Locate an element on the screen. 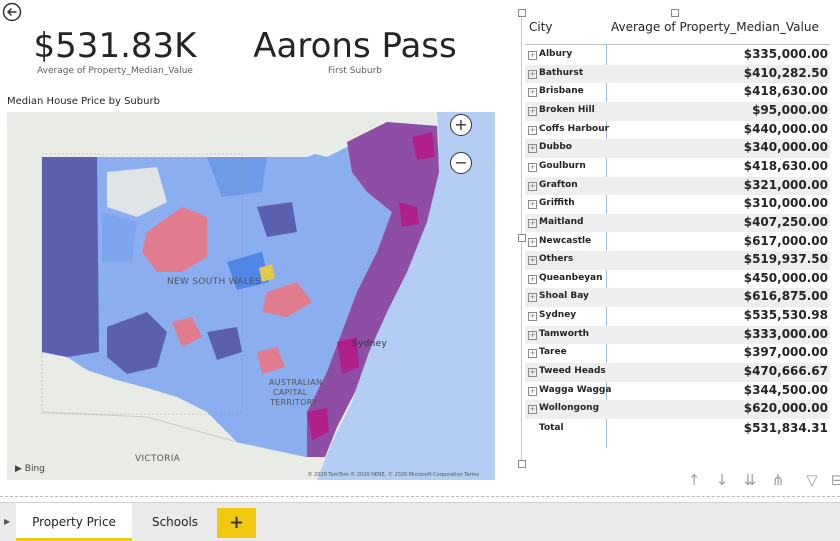 The image size is (840, 541). column-header-value: Average of Property_Median_Value is located at coordinates (715, 27).